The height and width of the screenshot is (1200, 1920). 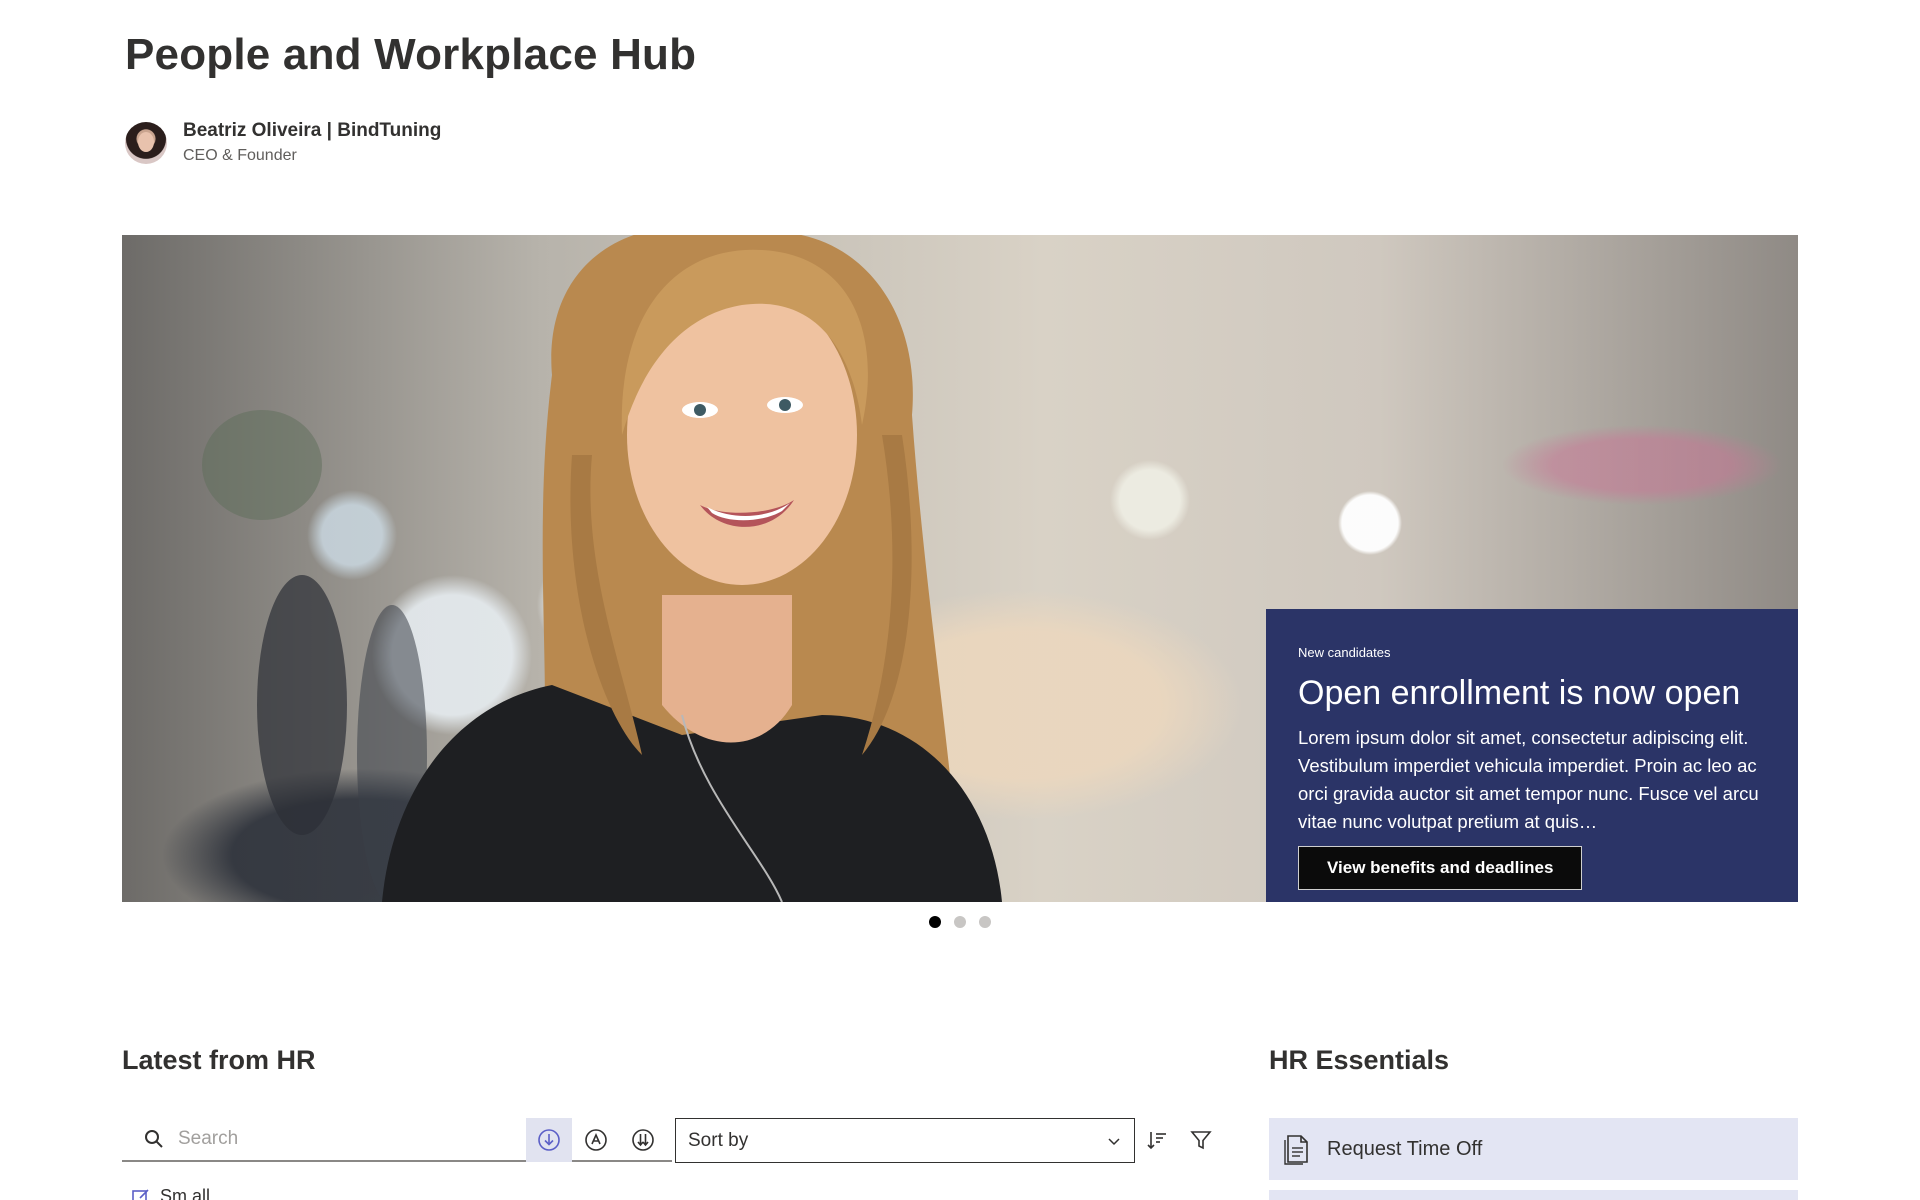 I want to click on arrow-down-circle-icon, so click(x=549, y=1140).